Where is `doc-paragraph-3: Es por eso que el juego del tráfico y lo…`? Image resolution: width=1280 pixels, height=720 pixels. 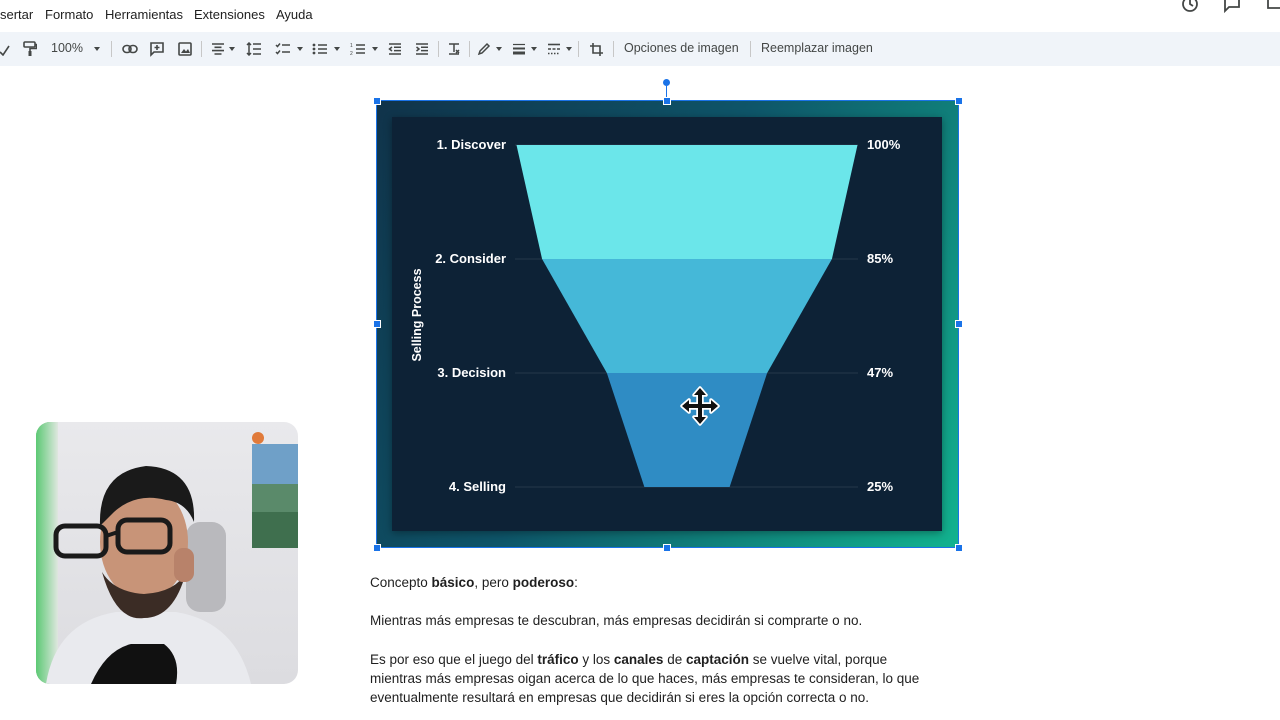
doc-paragraph-3: Es por eso que el juego del tráfico y lo… is located at coordinates (680, 678).